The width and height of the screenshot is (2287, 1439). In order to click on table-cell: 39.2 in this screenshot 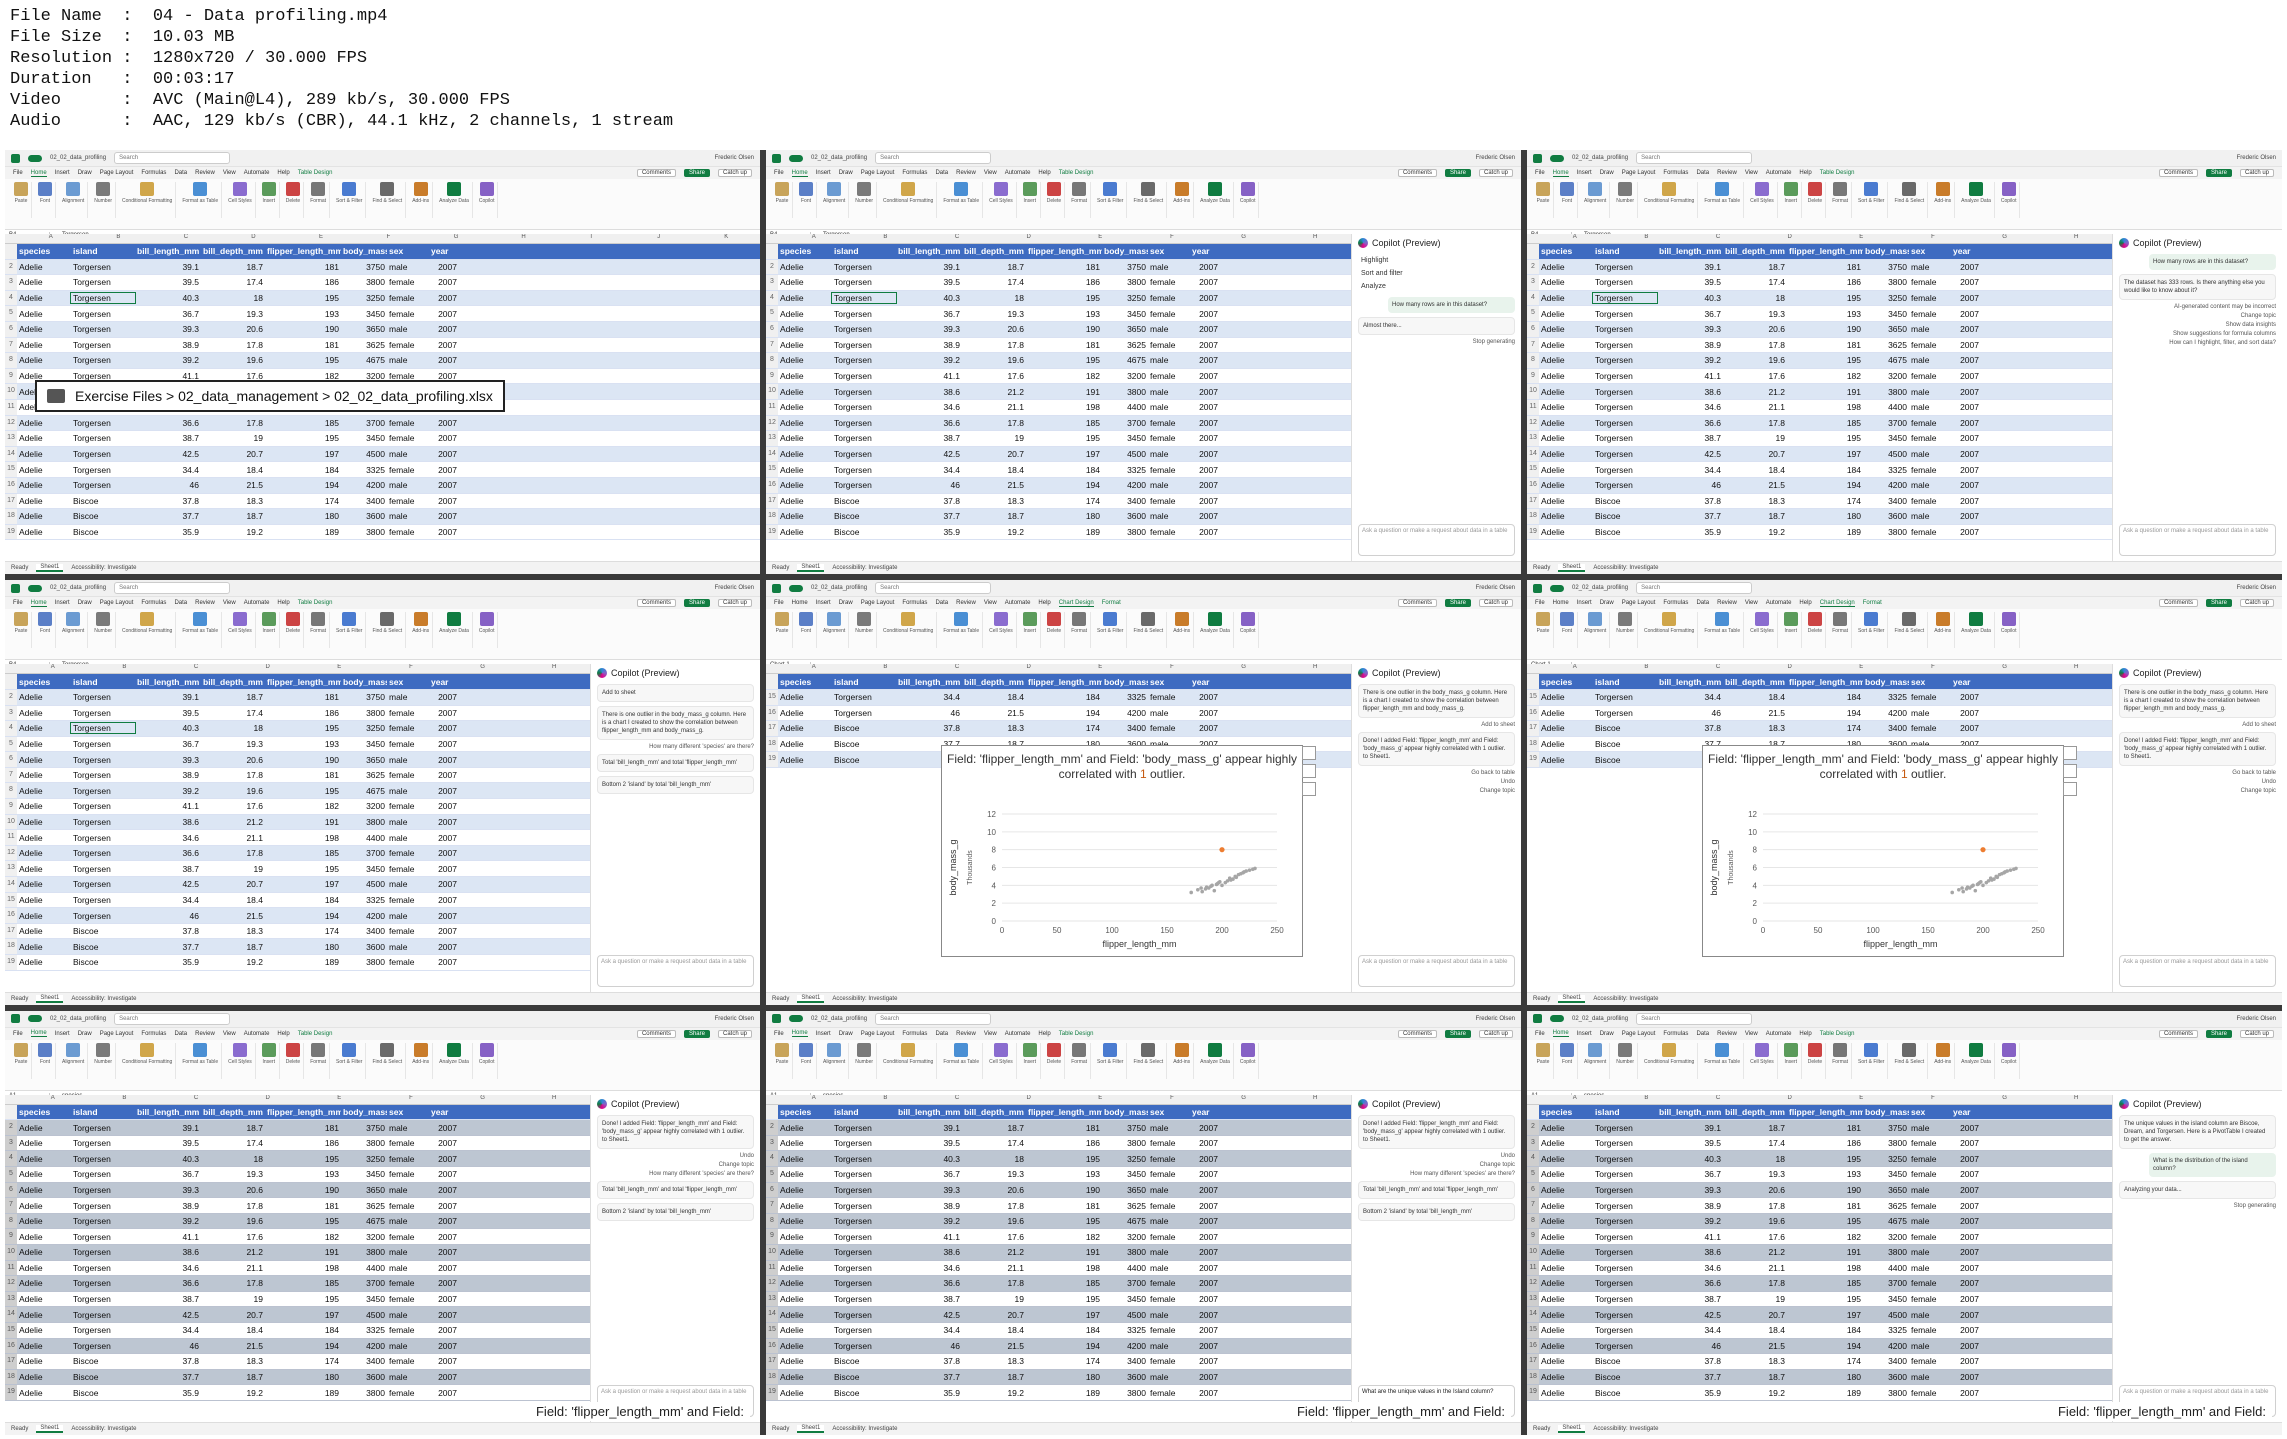, I will do `click(168, 360)`.